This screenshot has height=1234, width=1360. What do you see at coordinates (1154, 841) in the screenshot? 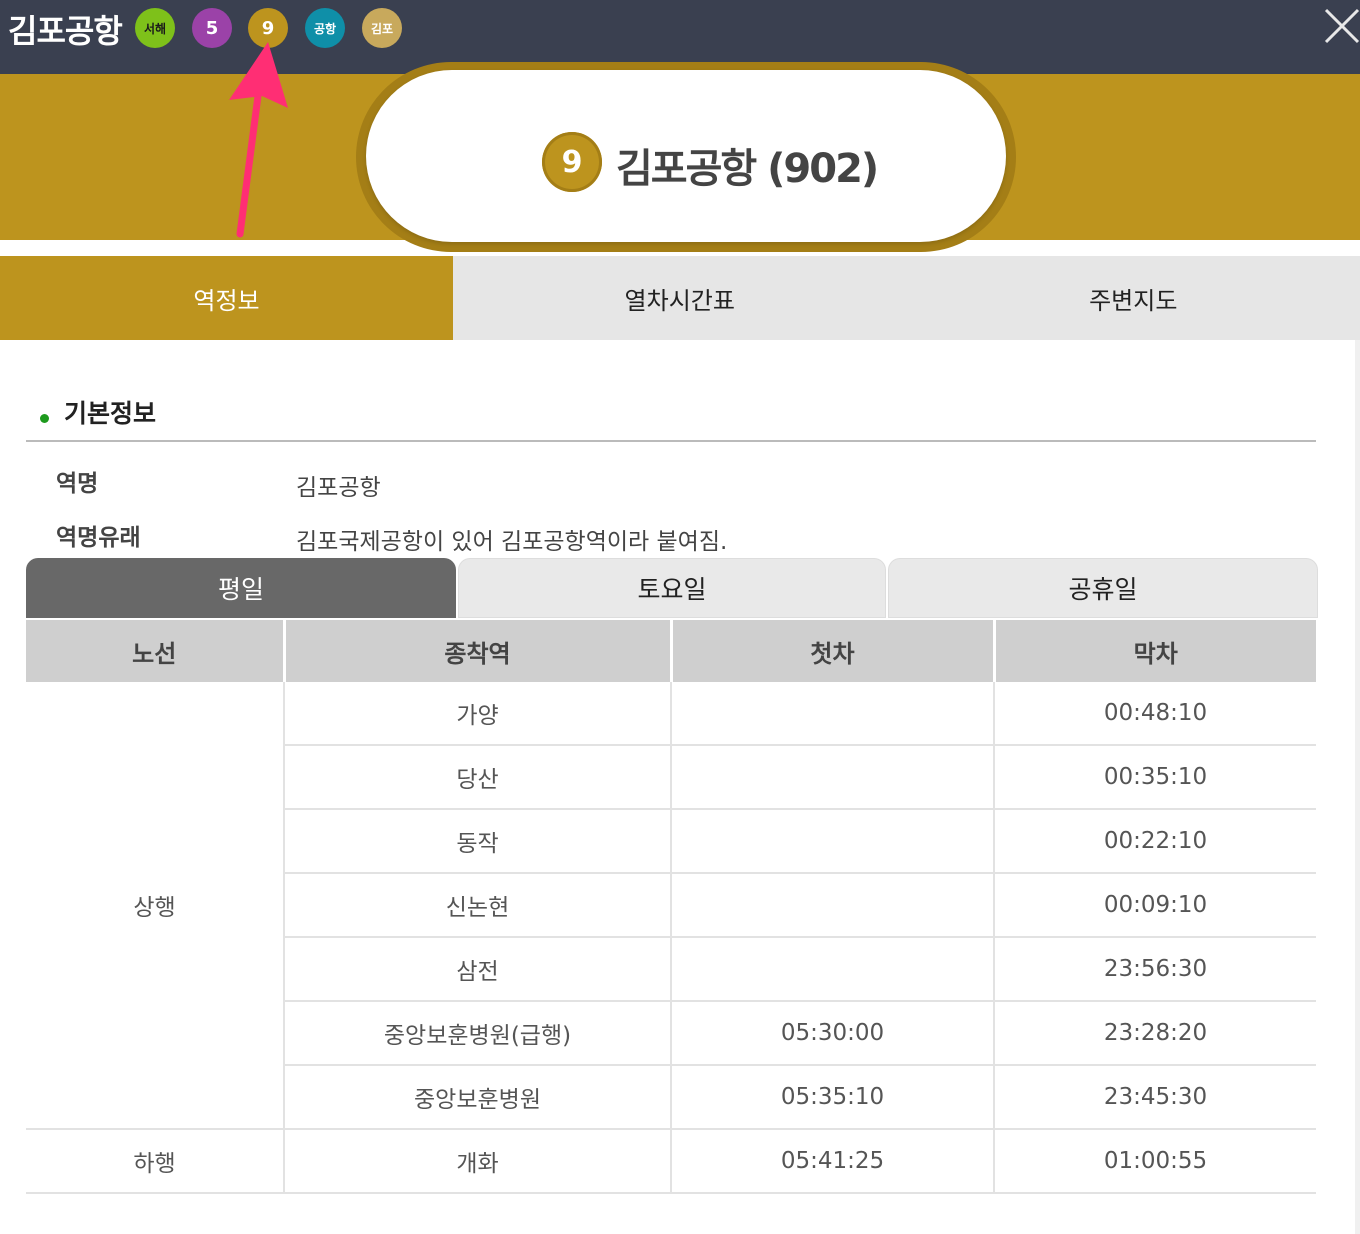
I see `last-train-cell: 00:22:10` at bounding box center [1154, 841].